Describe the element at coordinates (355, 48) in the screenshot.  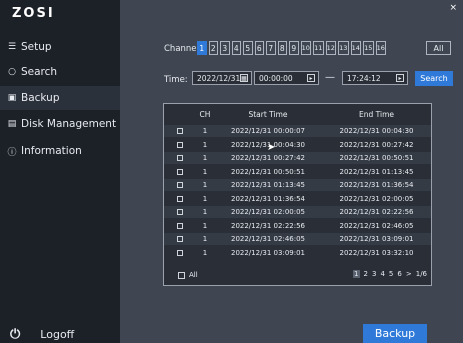
I see `channel-button-14: 14` at that location.